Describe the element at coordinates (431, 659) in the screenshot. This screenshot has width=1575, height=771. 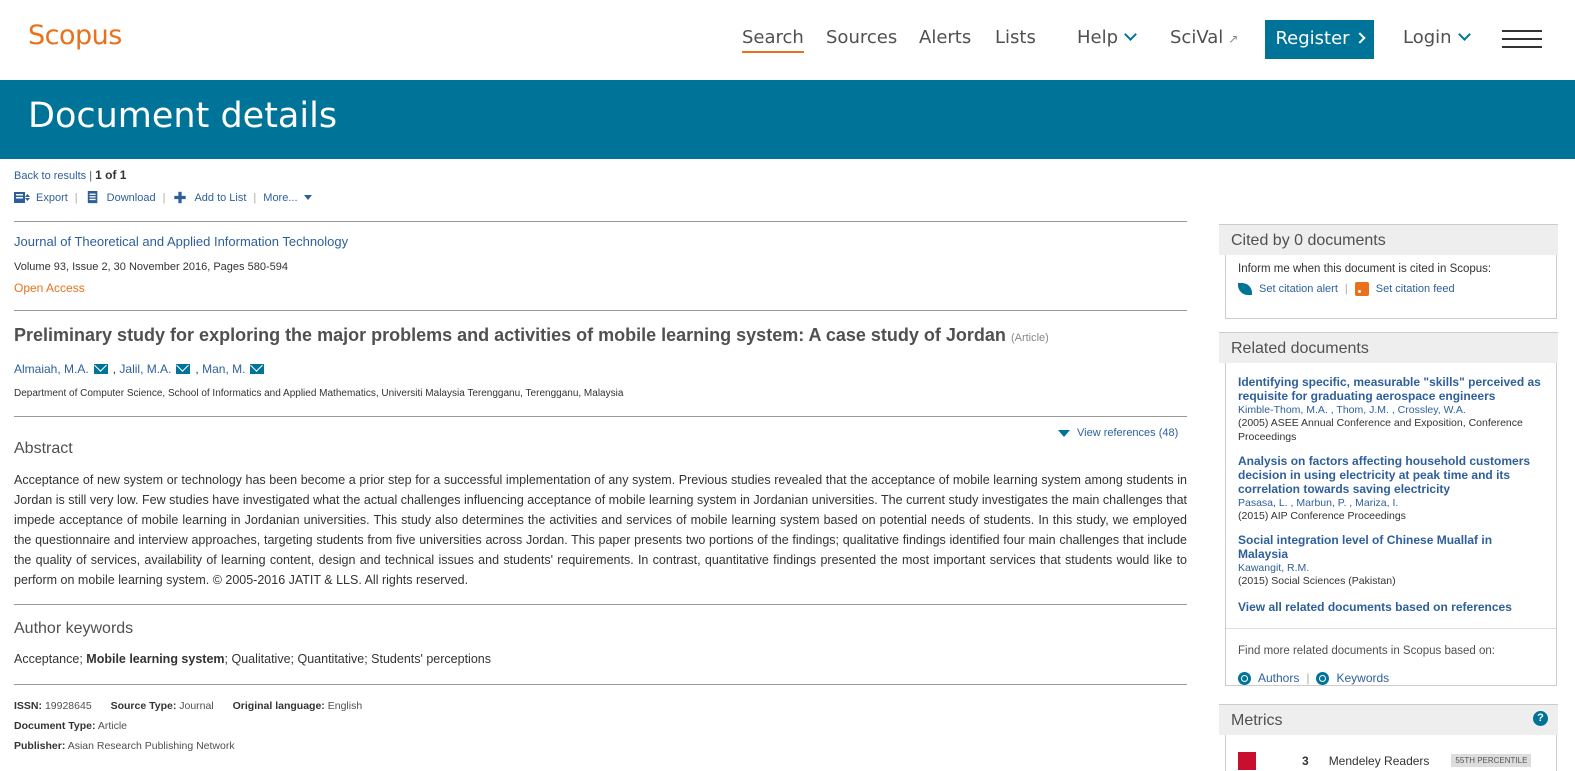
I see `keyword: Students' perceptions` at that location.